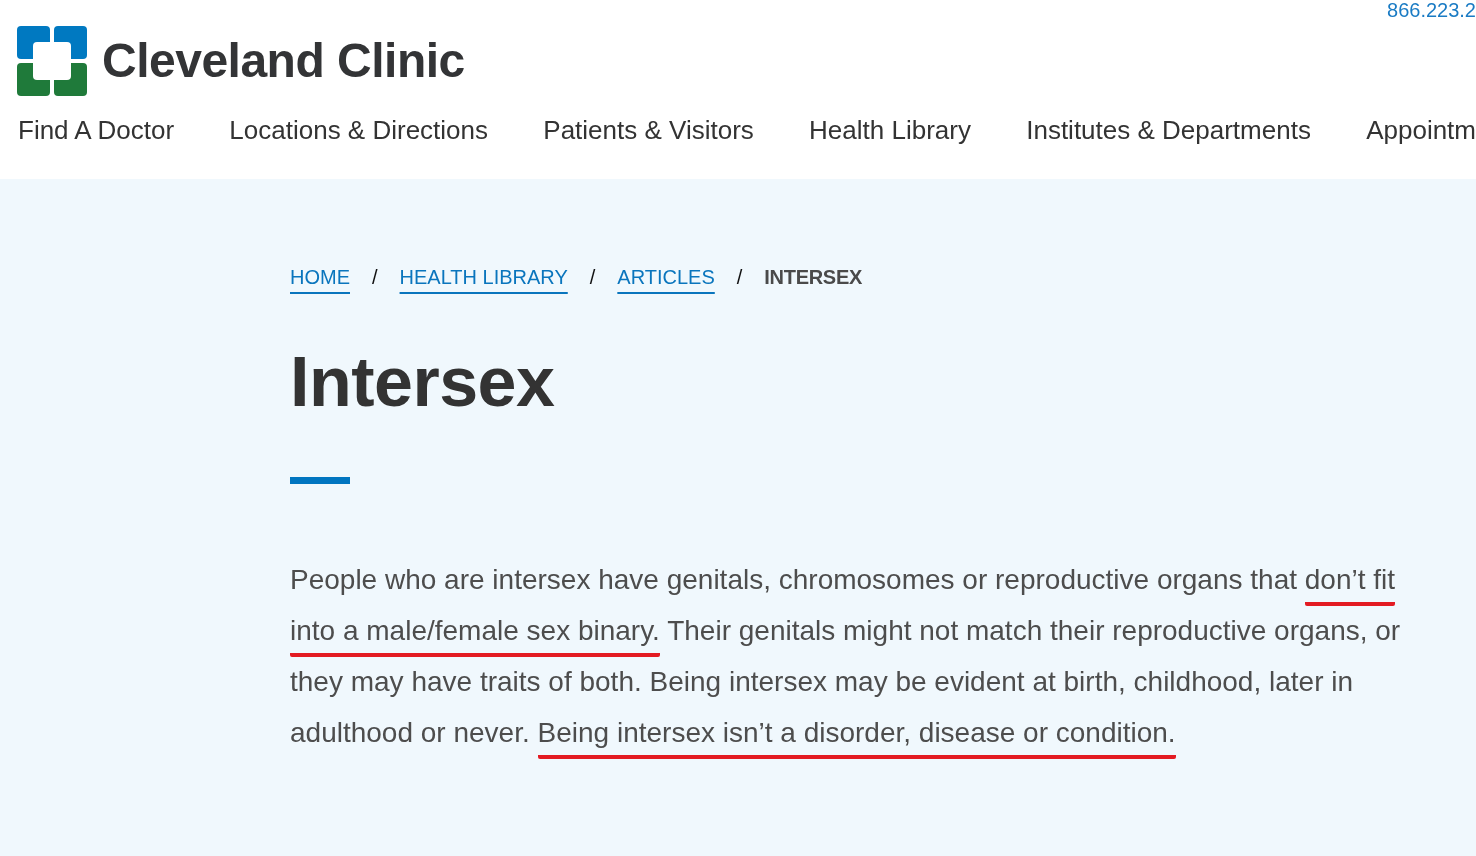 This screenshot has height=856, width=1476. I want to click on brand-name: Cleveland Clinic, so click(283, 61).